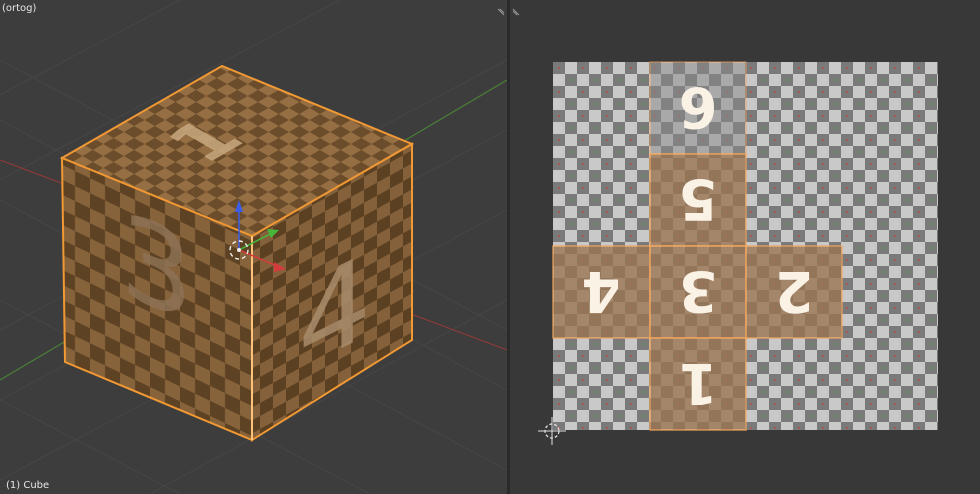 The width and height of the screenshot is (980, 494). What do you see at coordinates (19, 8) in the screenshot?
I see `view-mode-label: (ortog)` at bounding box center [19, 8].